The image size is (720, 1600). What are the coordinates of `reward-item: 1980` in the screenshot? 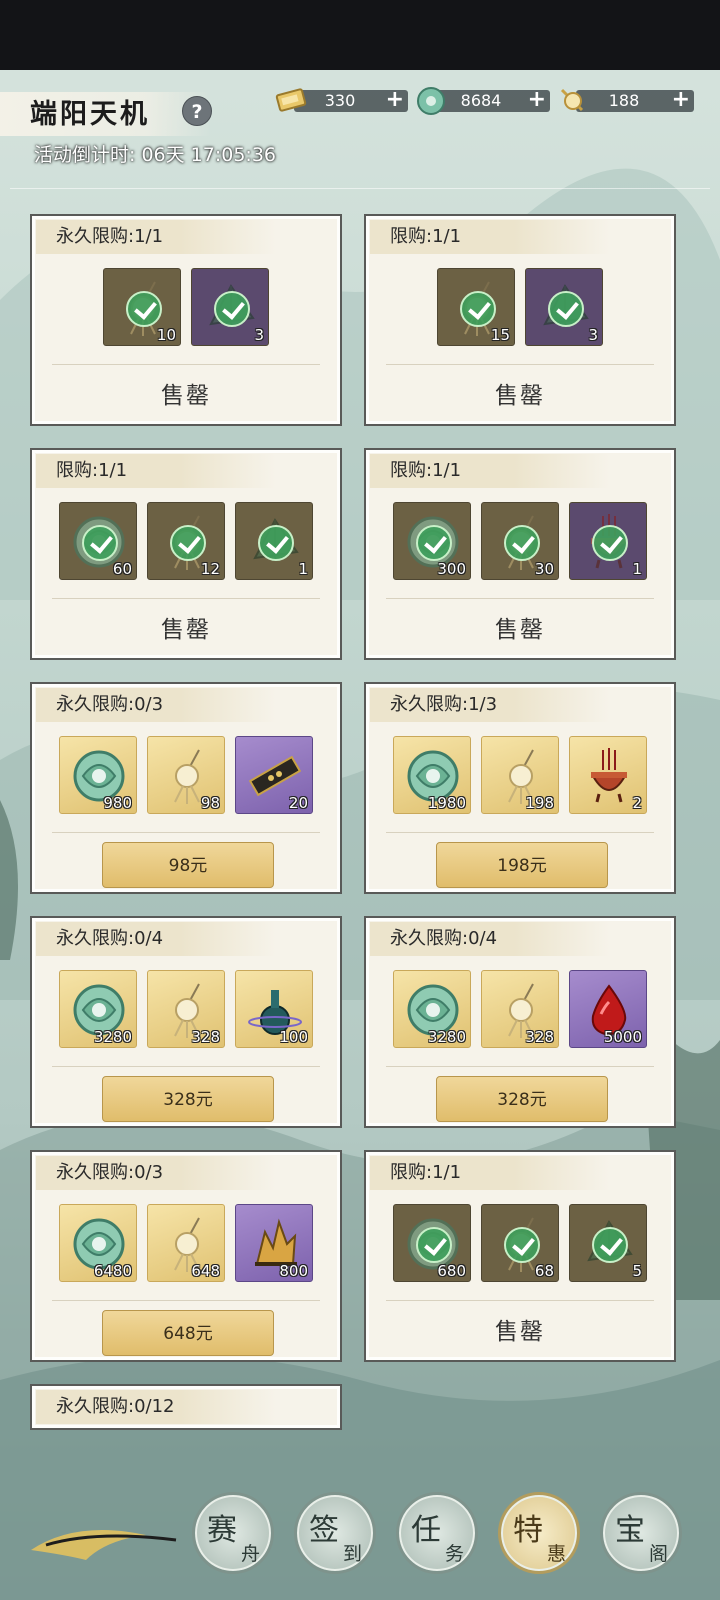 It's located at (432, 775).